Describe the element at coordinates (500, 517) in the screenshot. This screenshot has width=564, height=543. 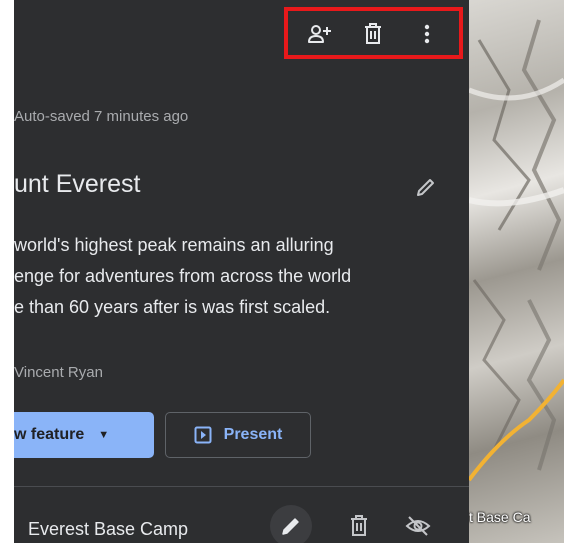
I see `map-place-label: t Base Ca` at that location.